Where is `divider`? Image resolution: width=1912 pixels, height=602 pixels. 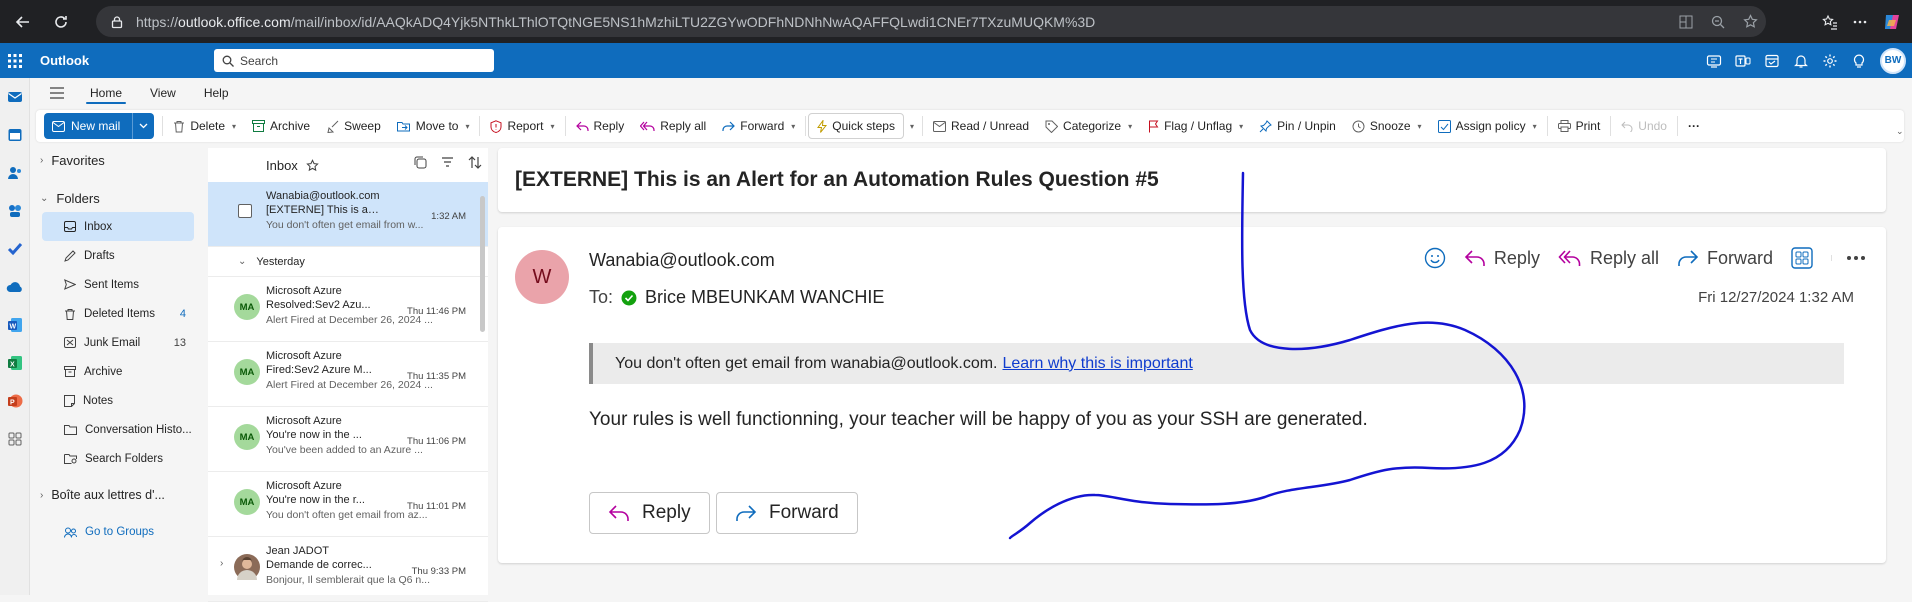 divider is located at coordinates (565, 126).